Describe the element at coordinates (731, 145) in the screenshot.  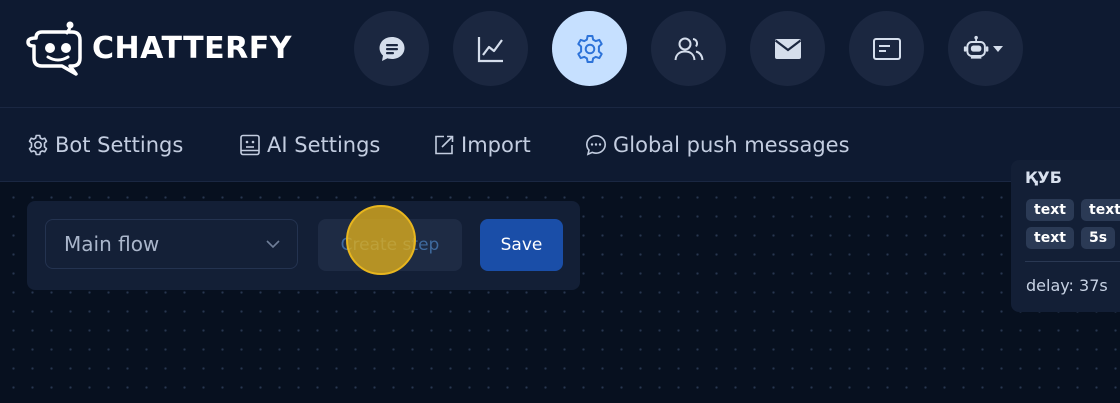
I see `subnav-global-push-label: Global push messages` at that location.